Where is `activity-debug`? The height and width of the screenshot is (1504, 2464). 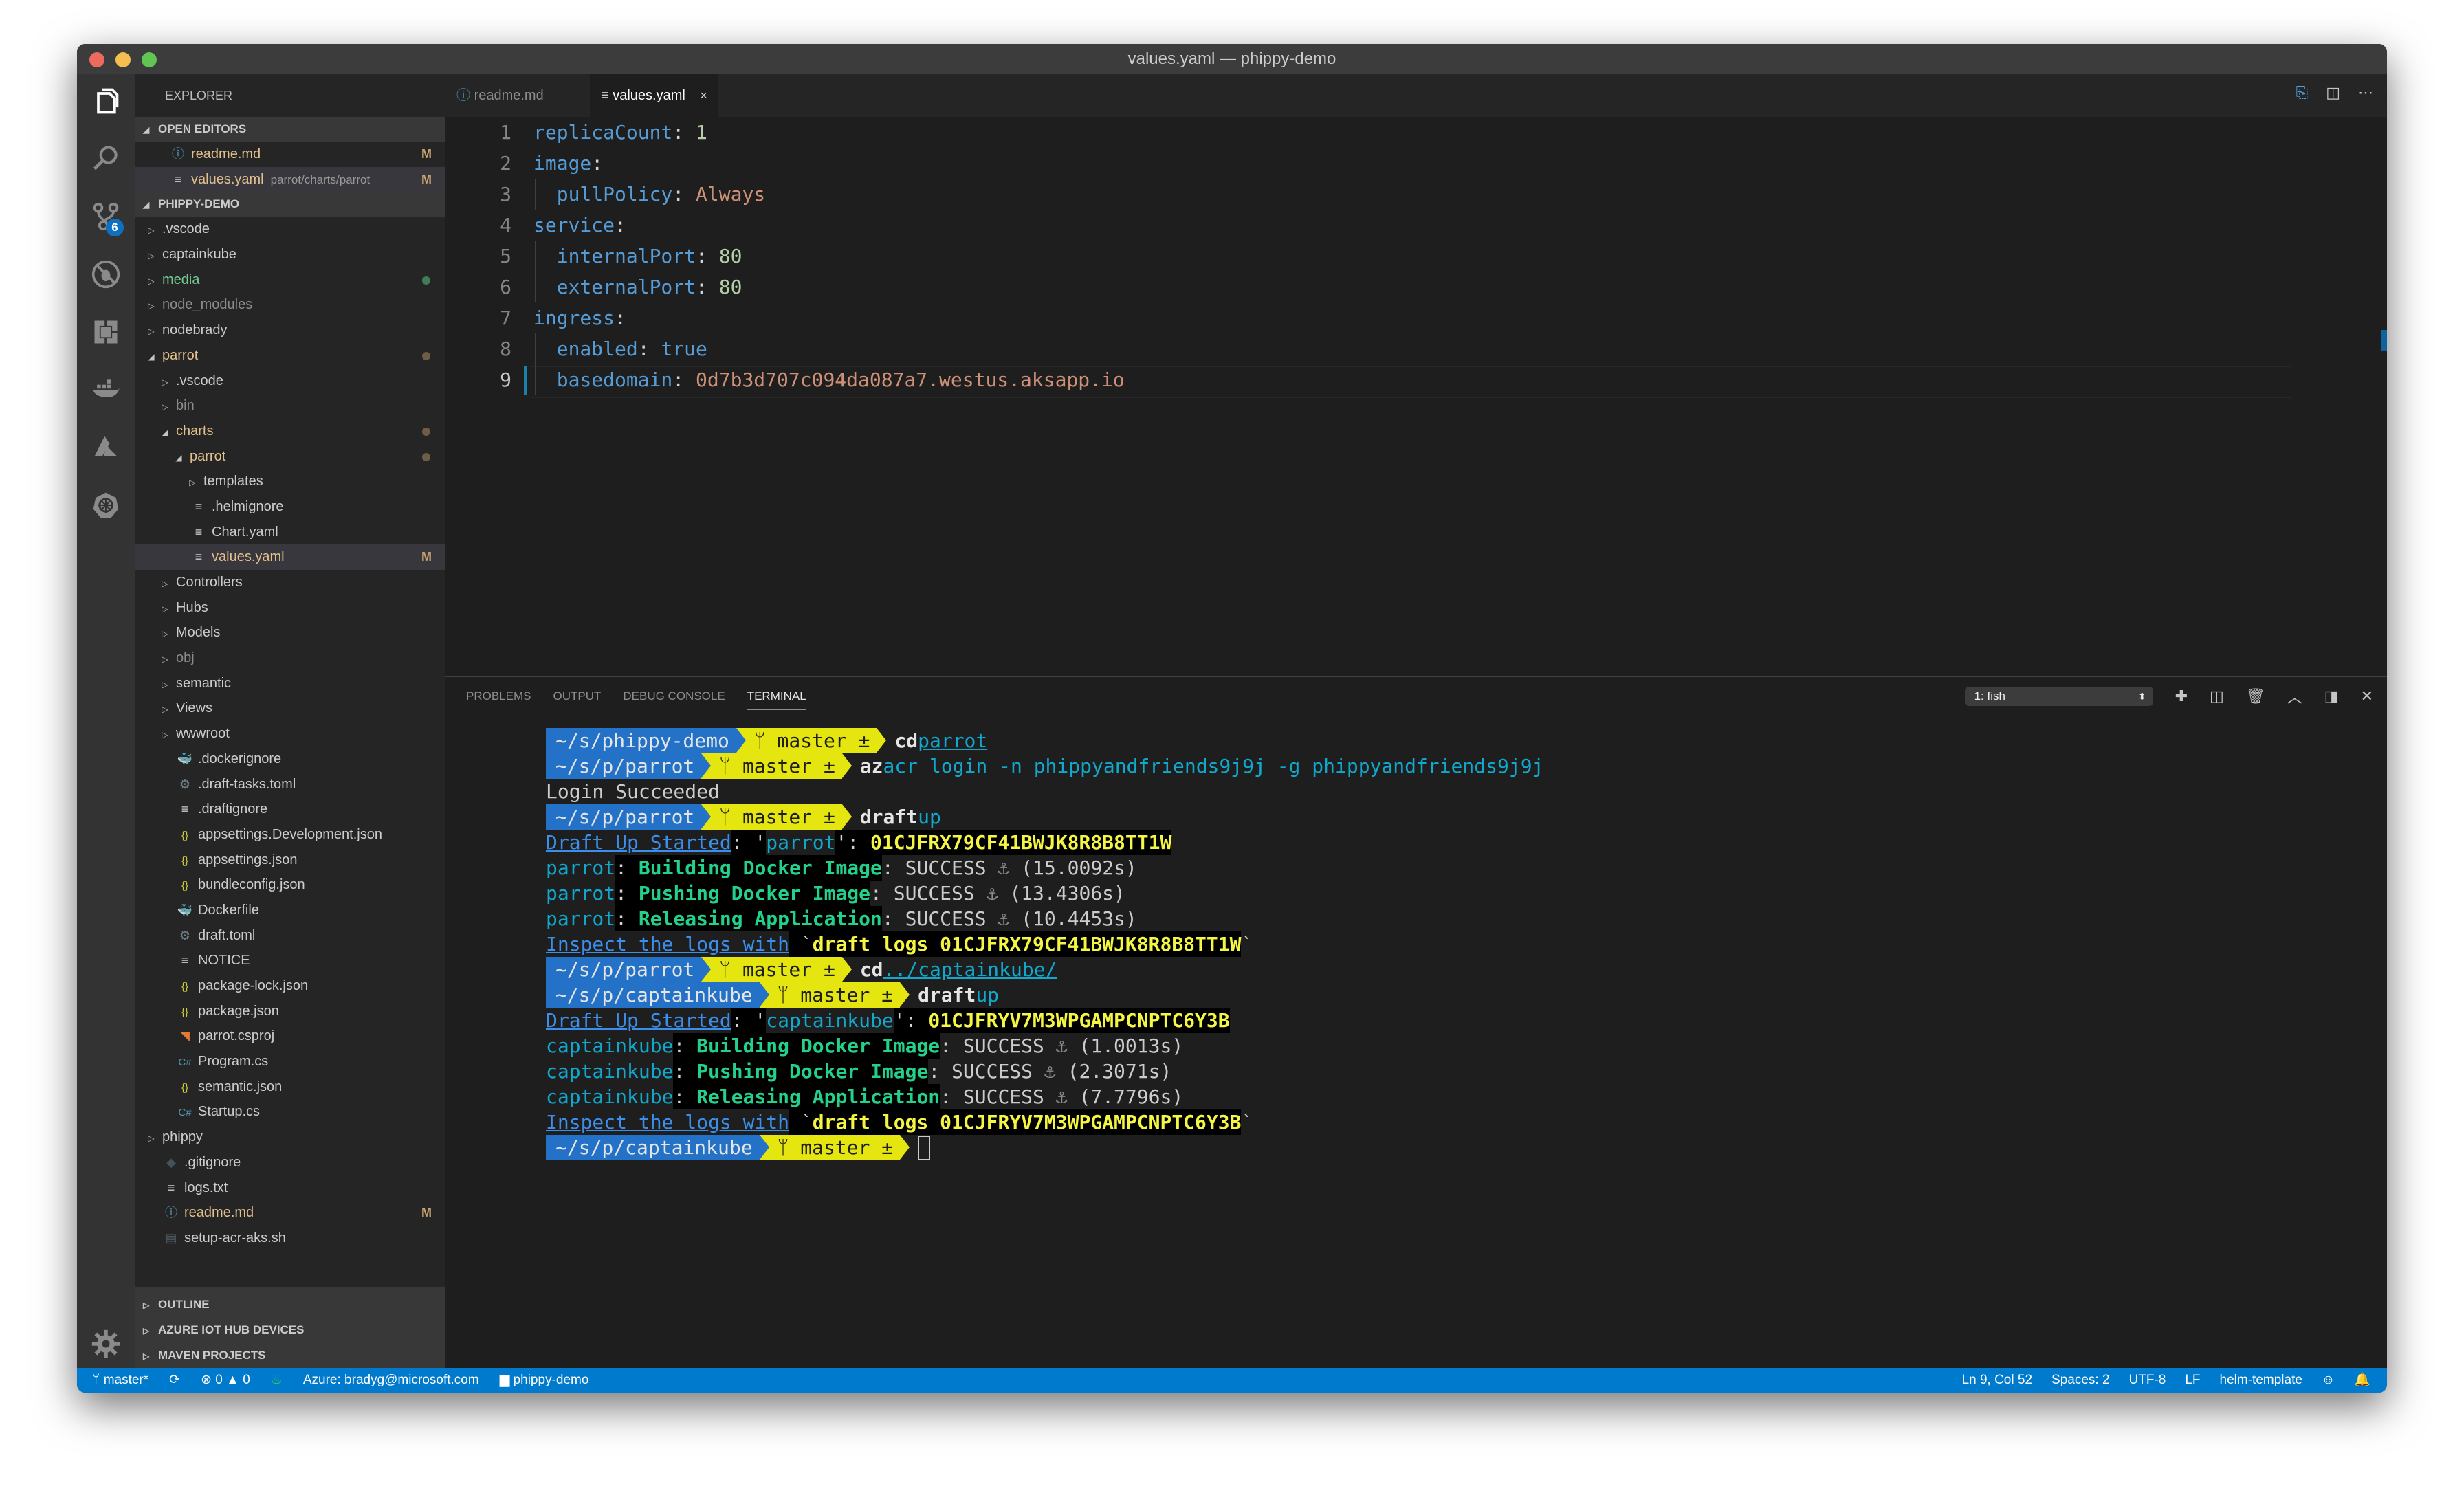
activity-debug is located at coordinates (106, 274).